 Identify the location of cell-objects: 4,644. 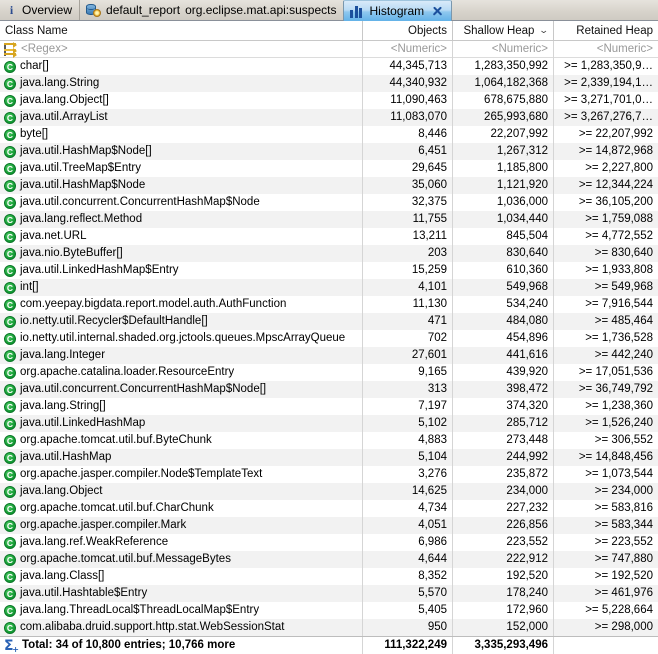
(407, 559).